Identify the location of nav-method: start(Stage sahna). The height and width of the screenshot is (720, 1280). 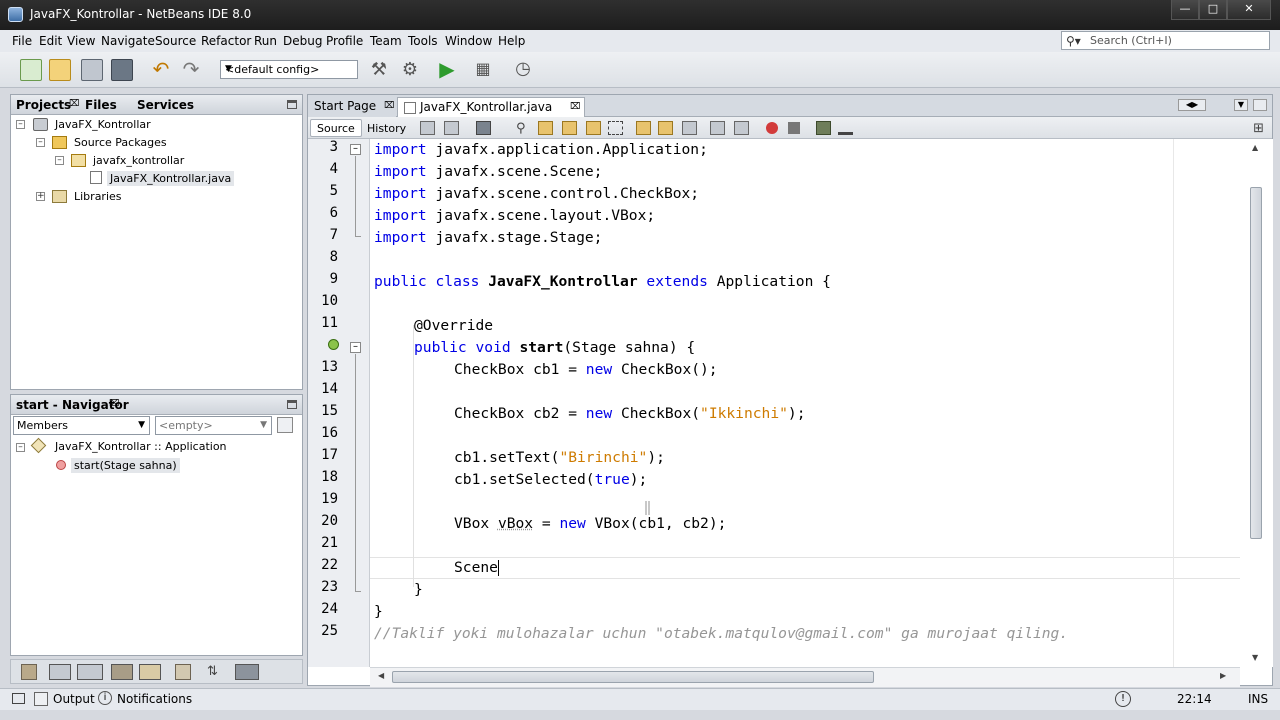
(125, 465).